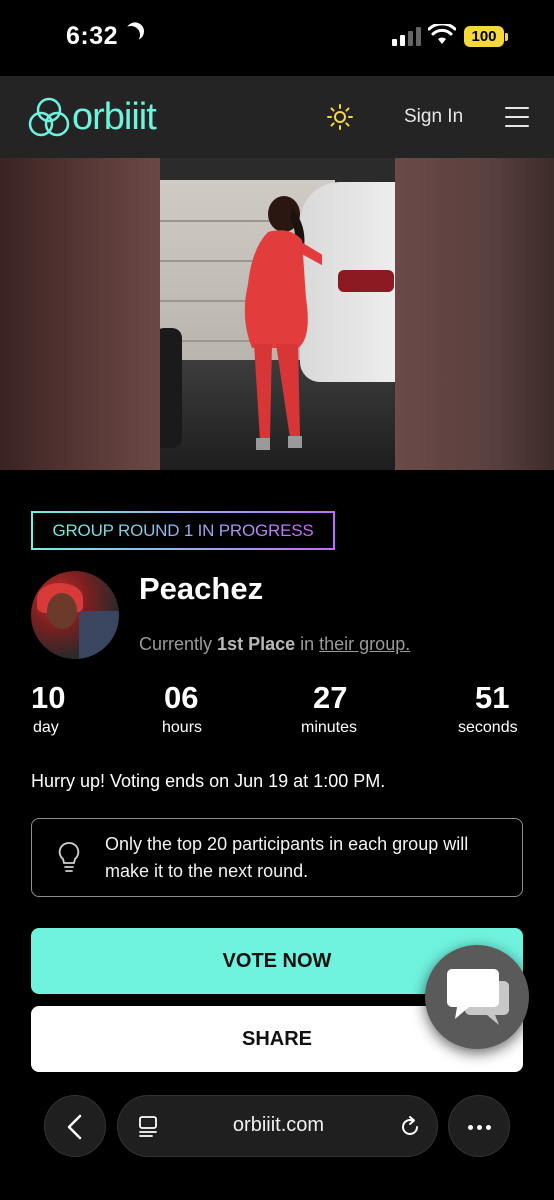 The width and height of the screenshot is (554, 1200). I want to click on countdown-seconds-label: seconds, so click(488, 727).